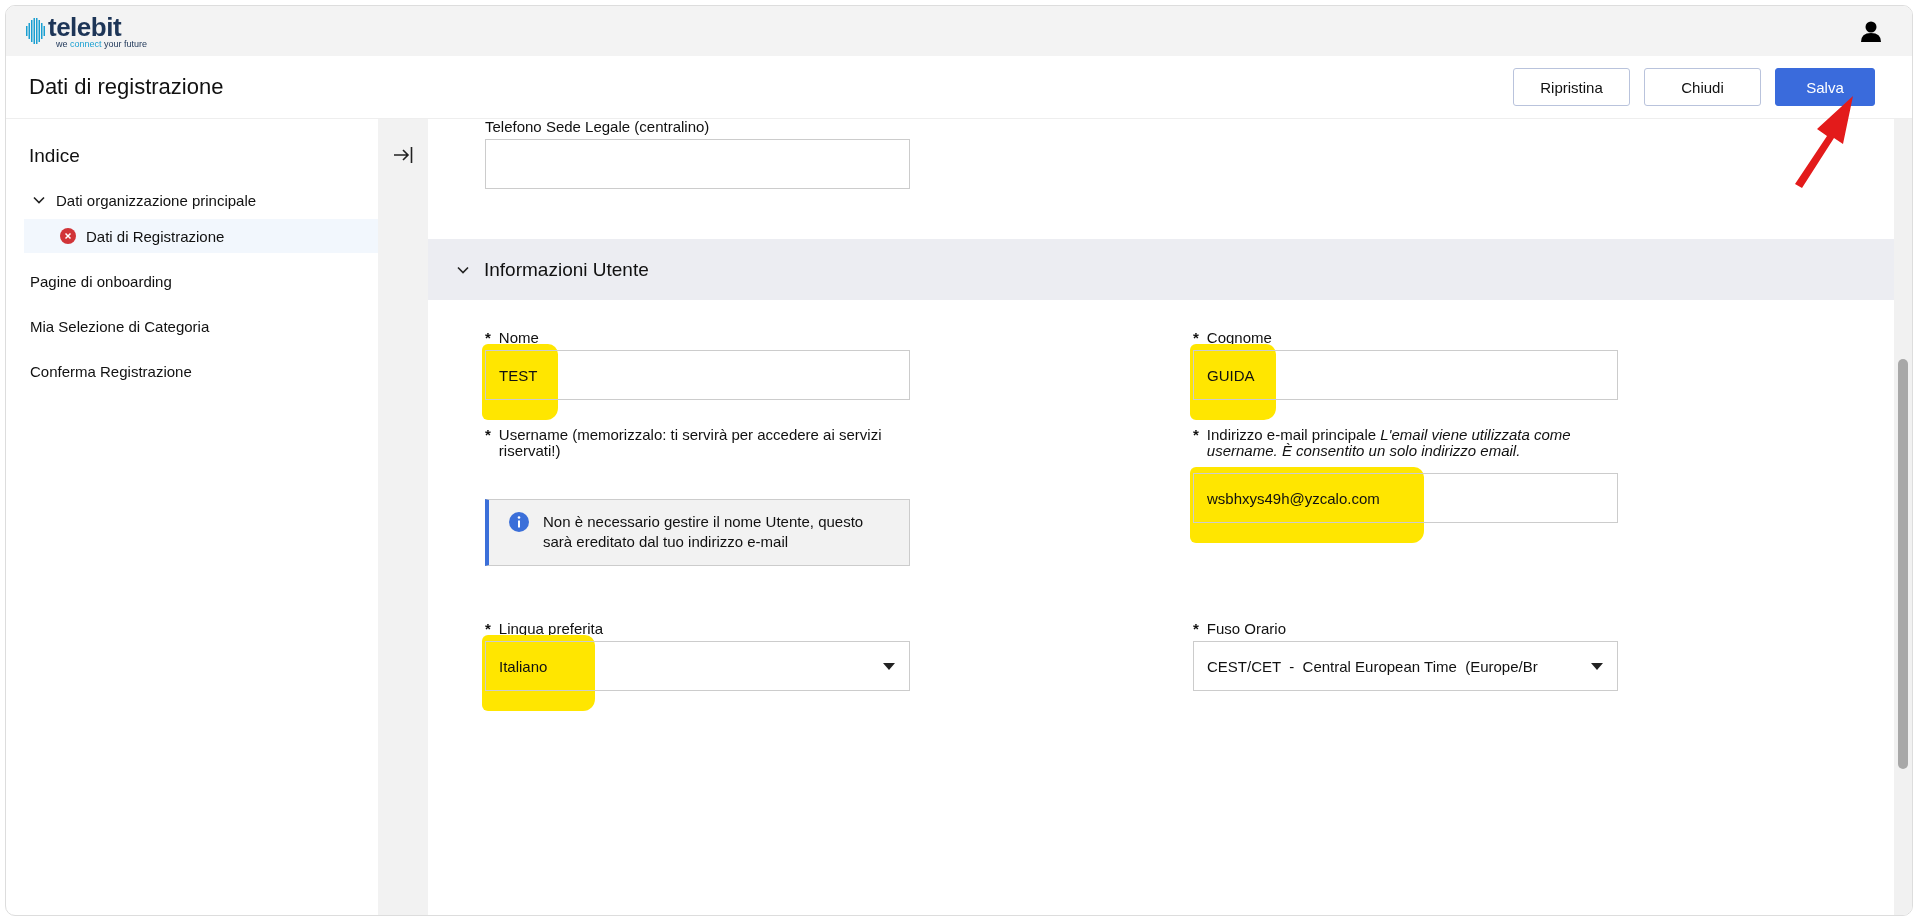  I want to click on action-button: Chiudi, so click(1702, 87).